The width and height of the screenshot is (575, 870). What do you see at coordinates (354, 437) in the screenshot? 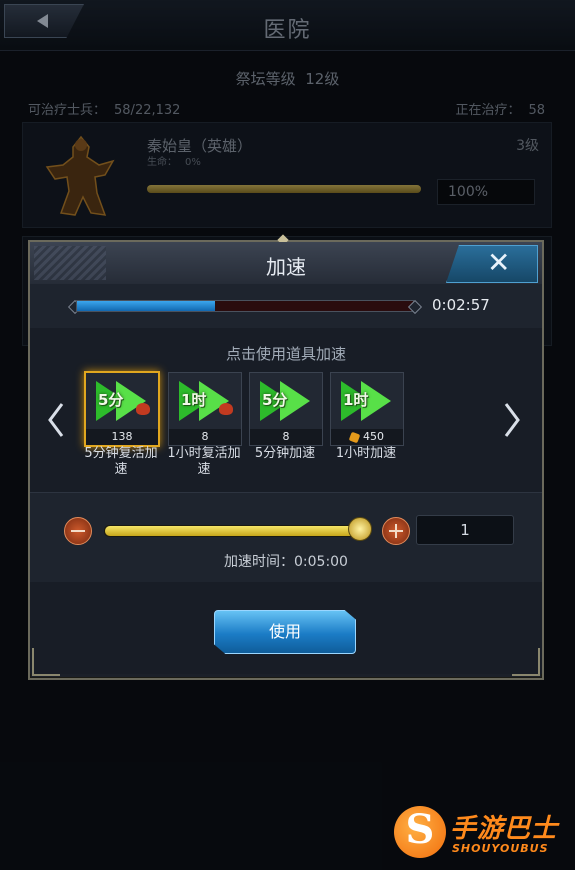
I see `gold-icon` at bounding box center [354, 437].